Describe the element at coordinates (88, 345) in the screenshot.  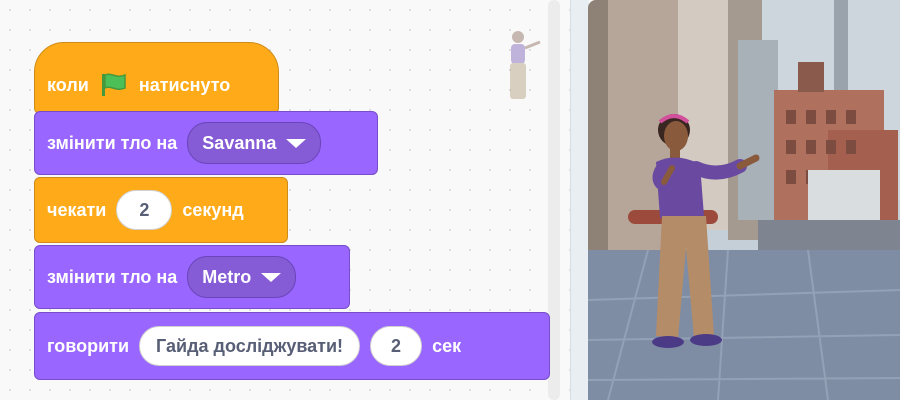
I see `say-label: говорити` at that location.